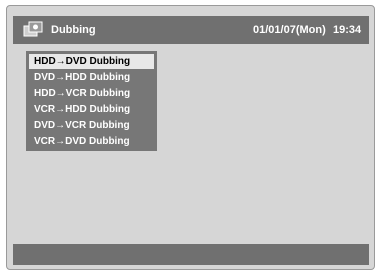  I want to click on page-title: Dubbing, so click(73, 30).